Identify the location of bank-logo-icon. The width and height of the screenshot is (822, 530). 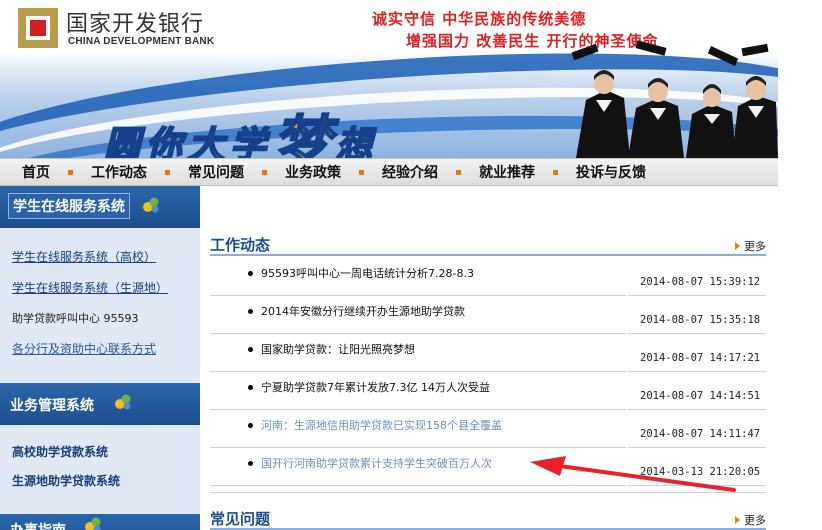
(38, 28).